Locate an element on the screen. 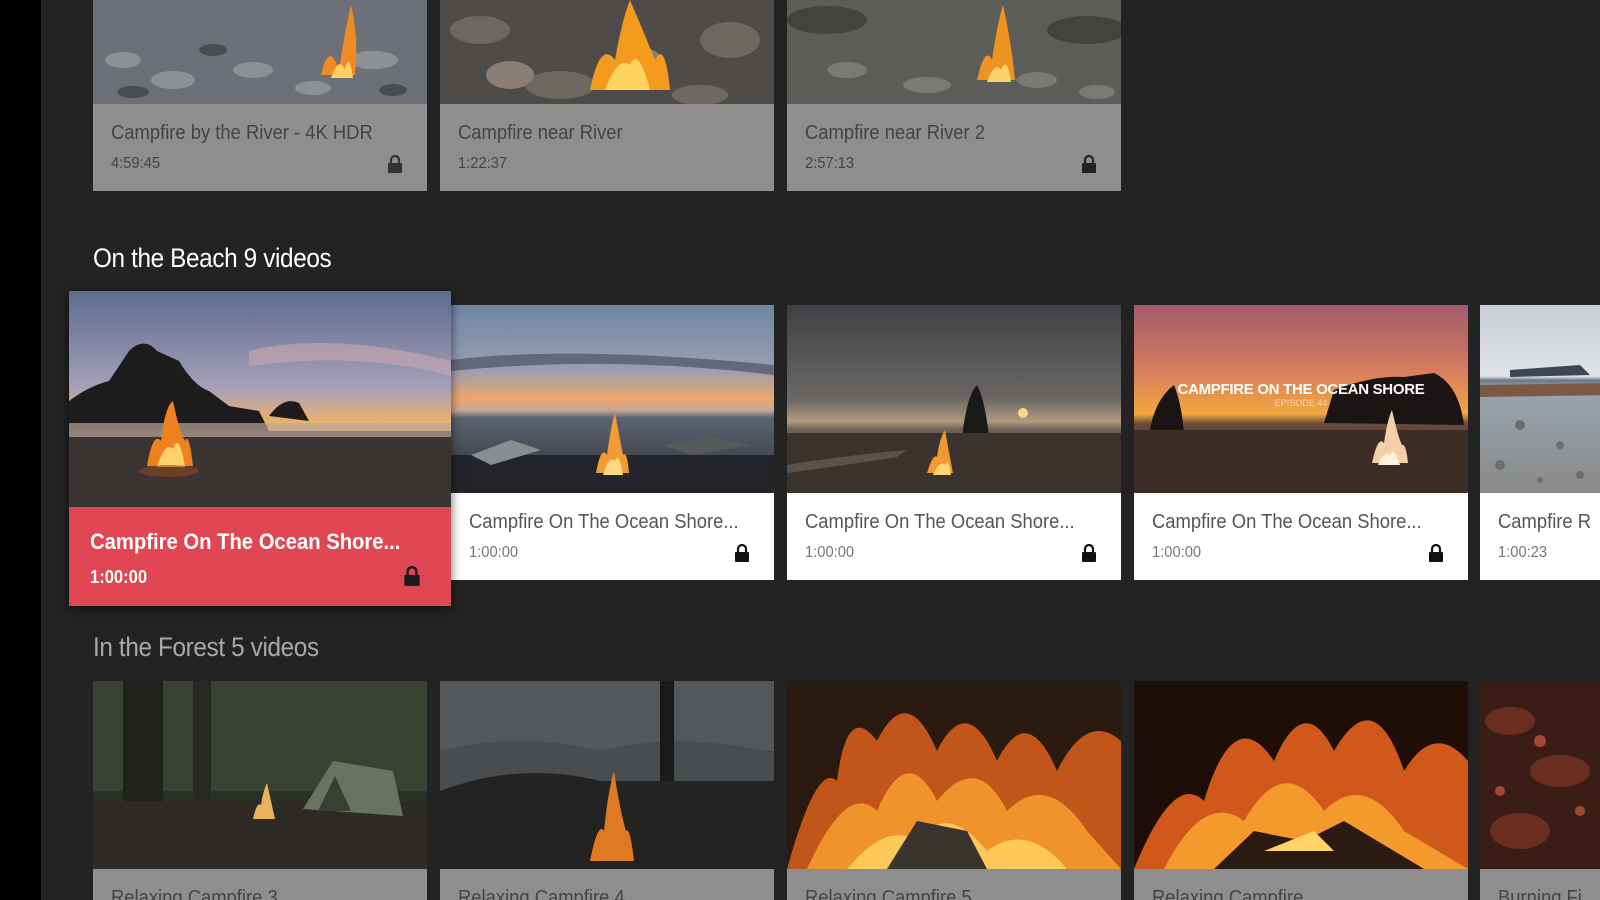 This screenshot has width=1600, height=900. thumbnail-overlay-subtitle: EPISODE 44 is located at coordinates (1301, 403).